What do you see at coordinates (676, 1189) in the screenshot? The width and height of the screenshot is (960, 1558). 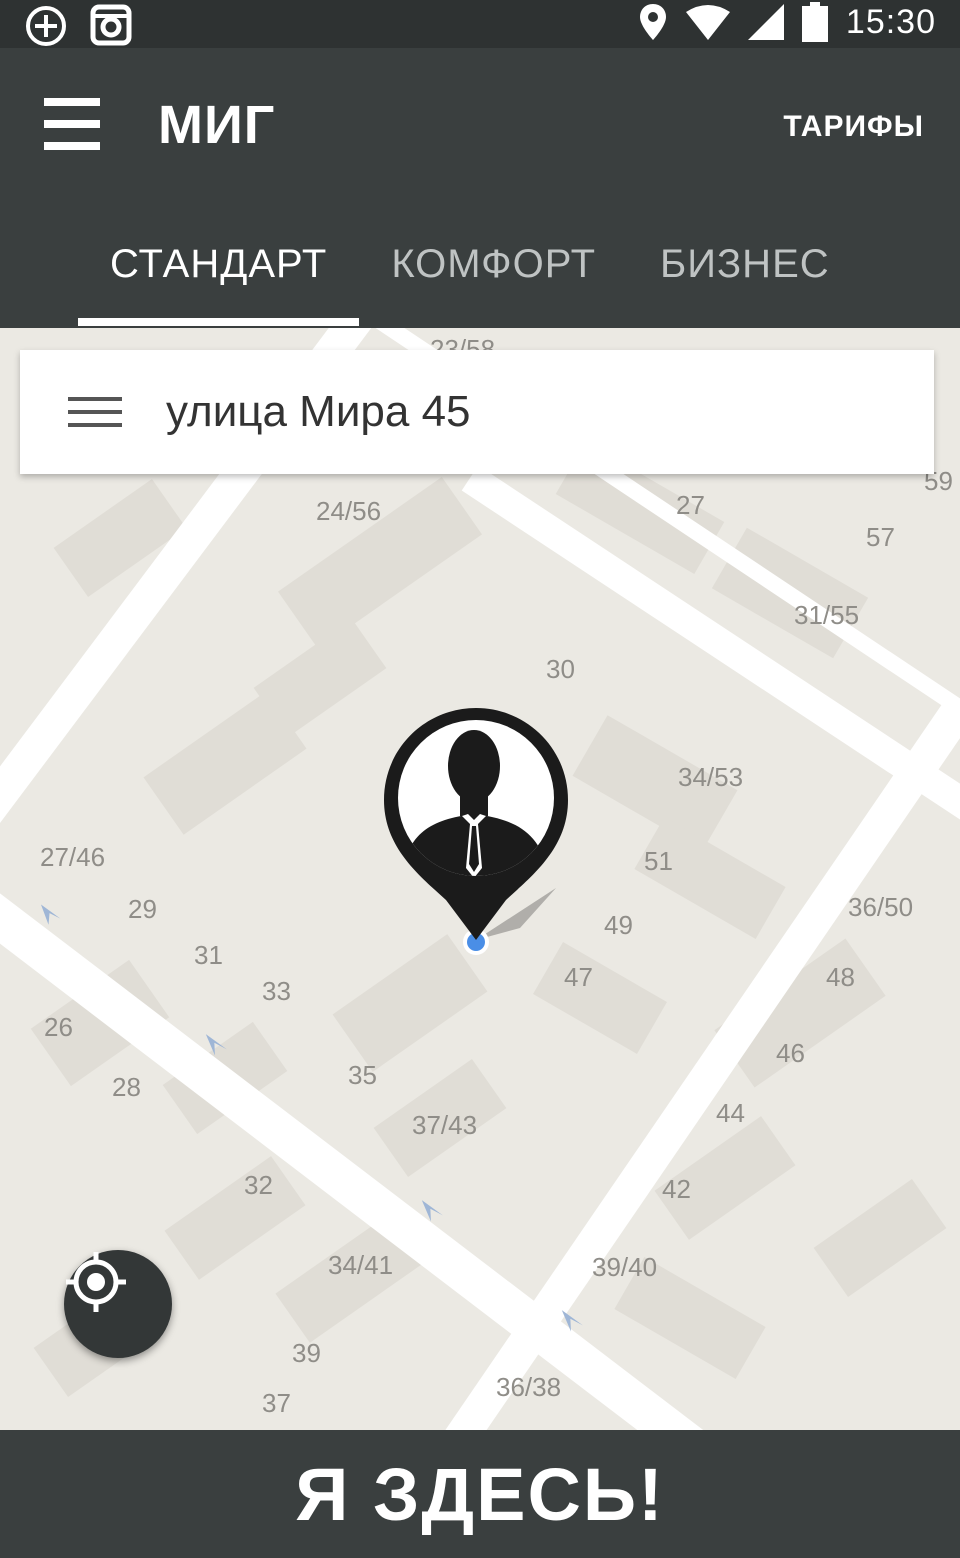 I see `house-number: 42` at bounding box center [676, 1189].